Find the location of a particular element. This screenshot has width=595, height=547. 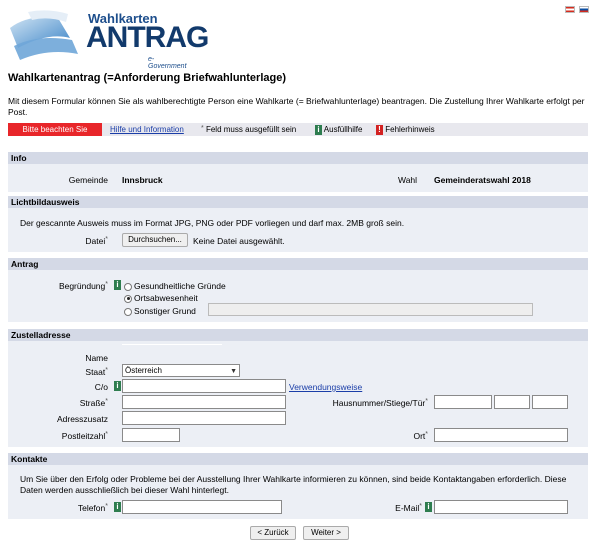

logo-line3: e-Government is located at coordinates (167, 63).